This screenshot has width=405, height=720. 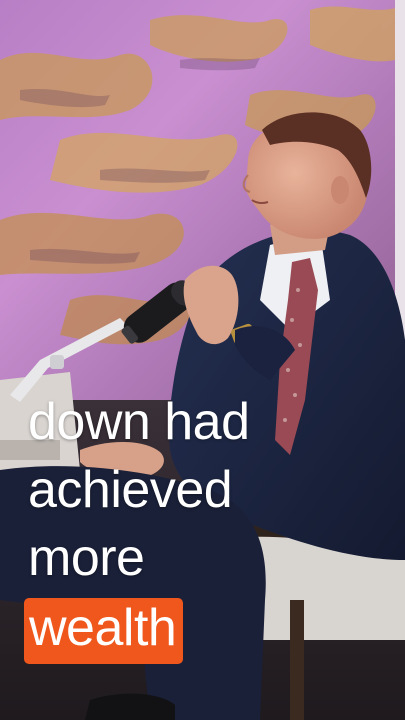 I want to click on mic-arm-joint, so click(x=57, y=362).